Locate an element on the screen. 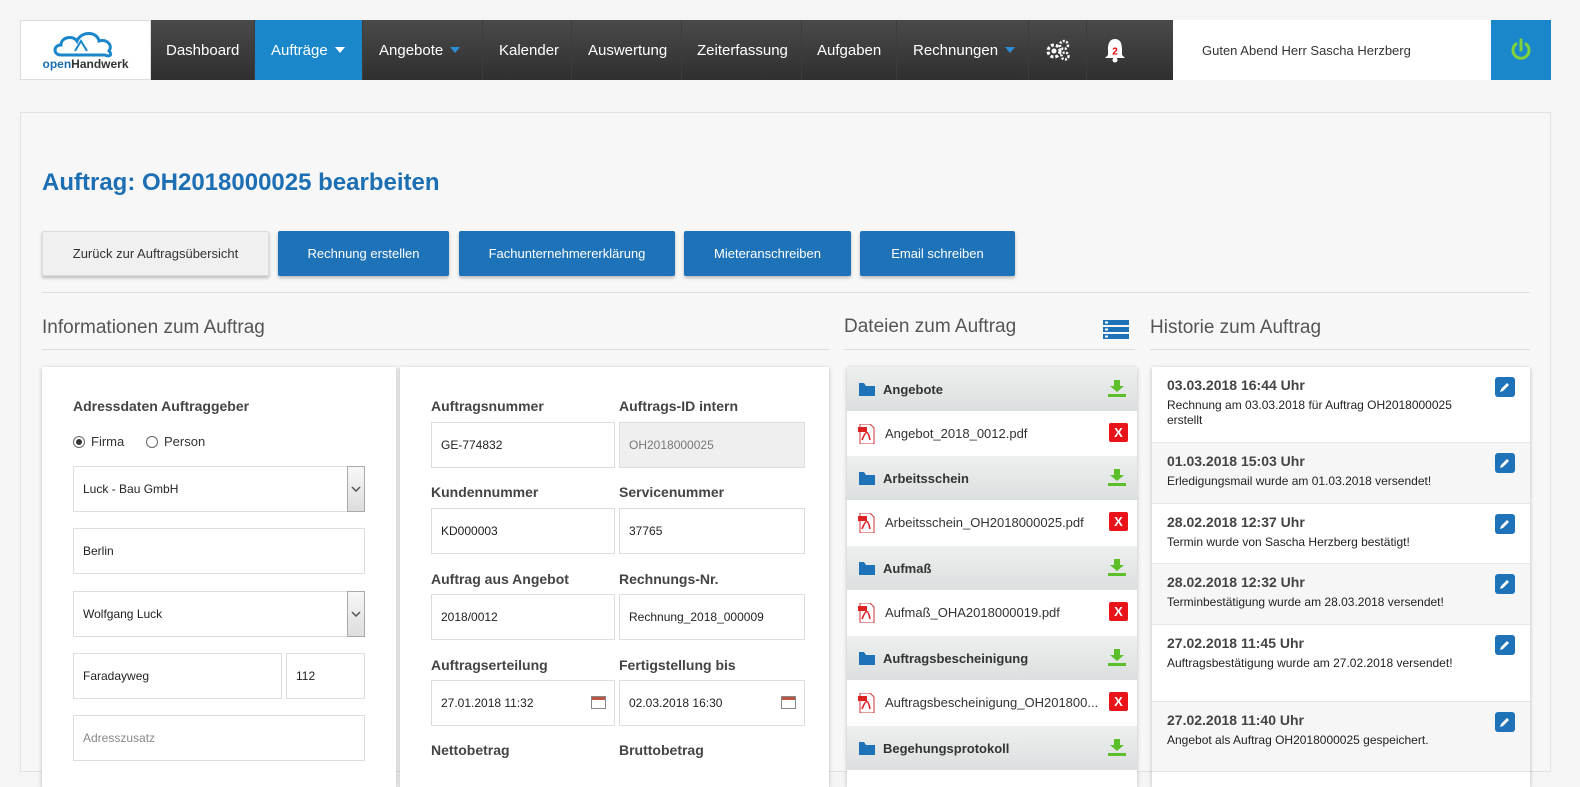 The image size is (1580, 787). due-date-field: 02.03.2018 16:30 is located at coordinates (712, 703).